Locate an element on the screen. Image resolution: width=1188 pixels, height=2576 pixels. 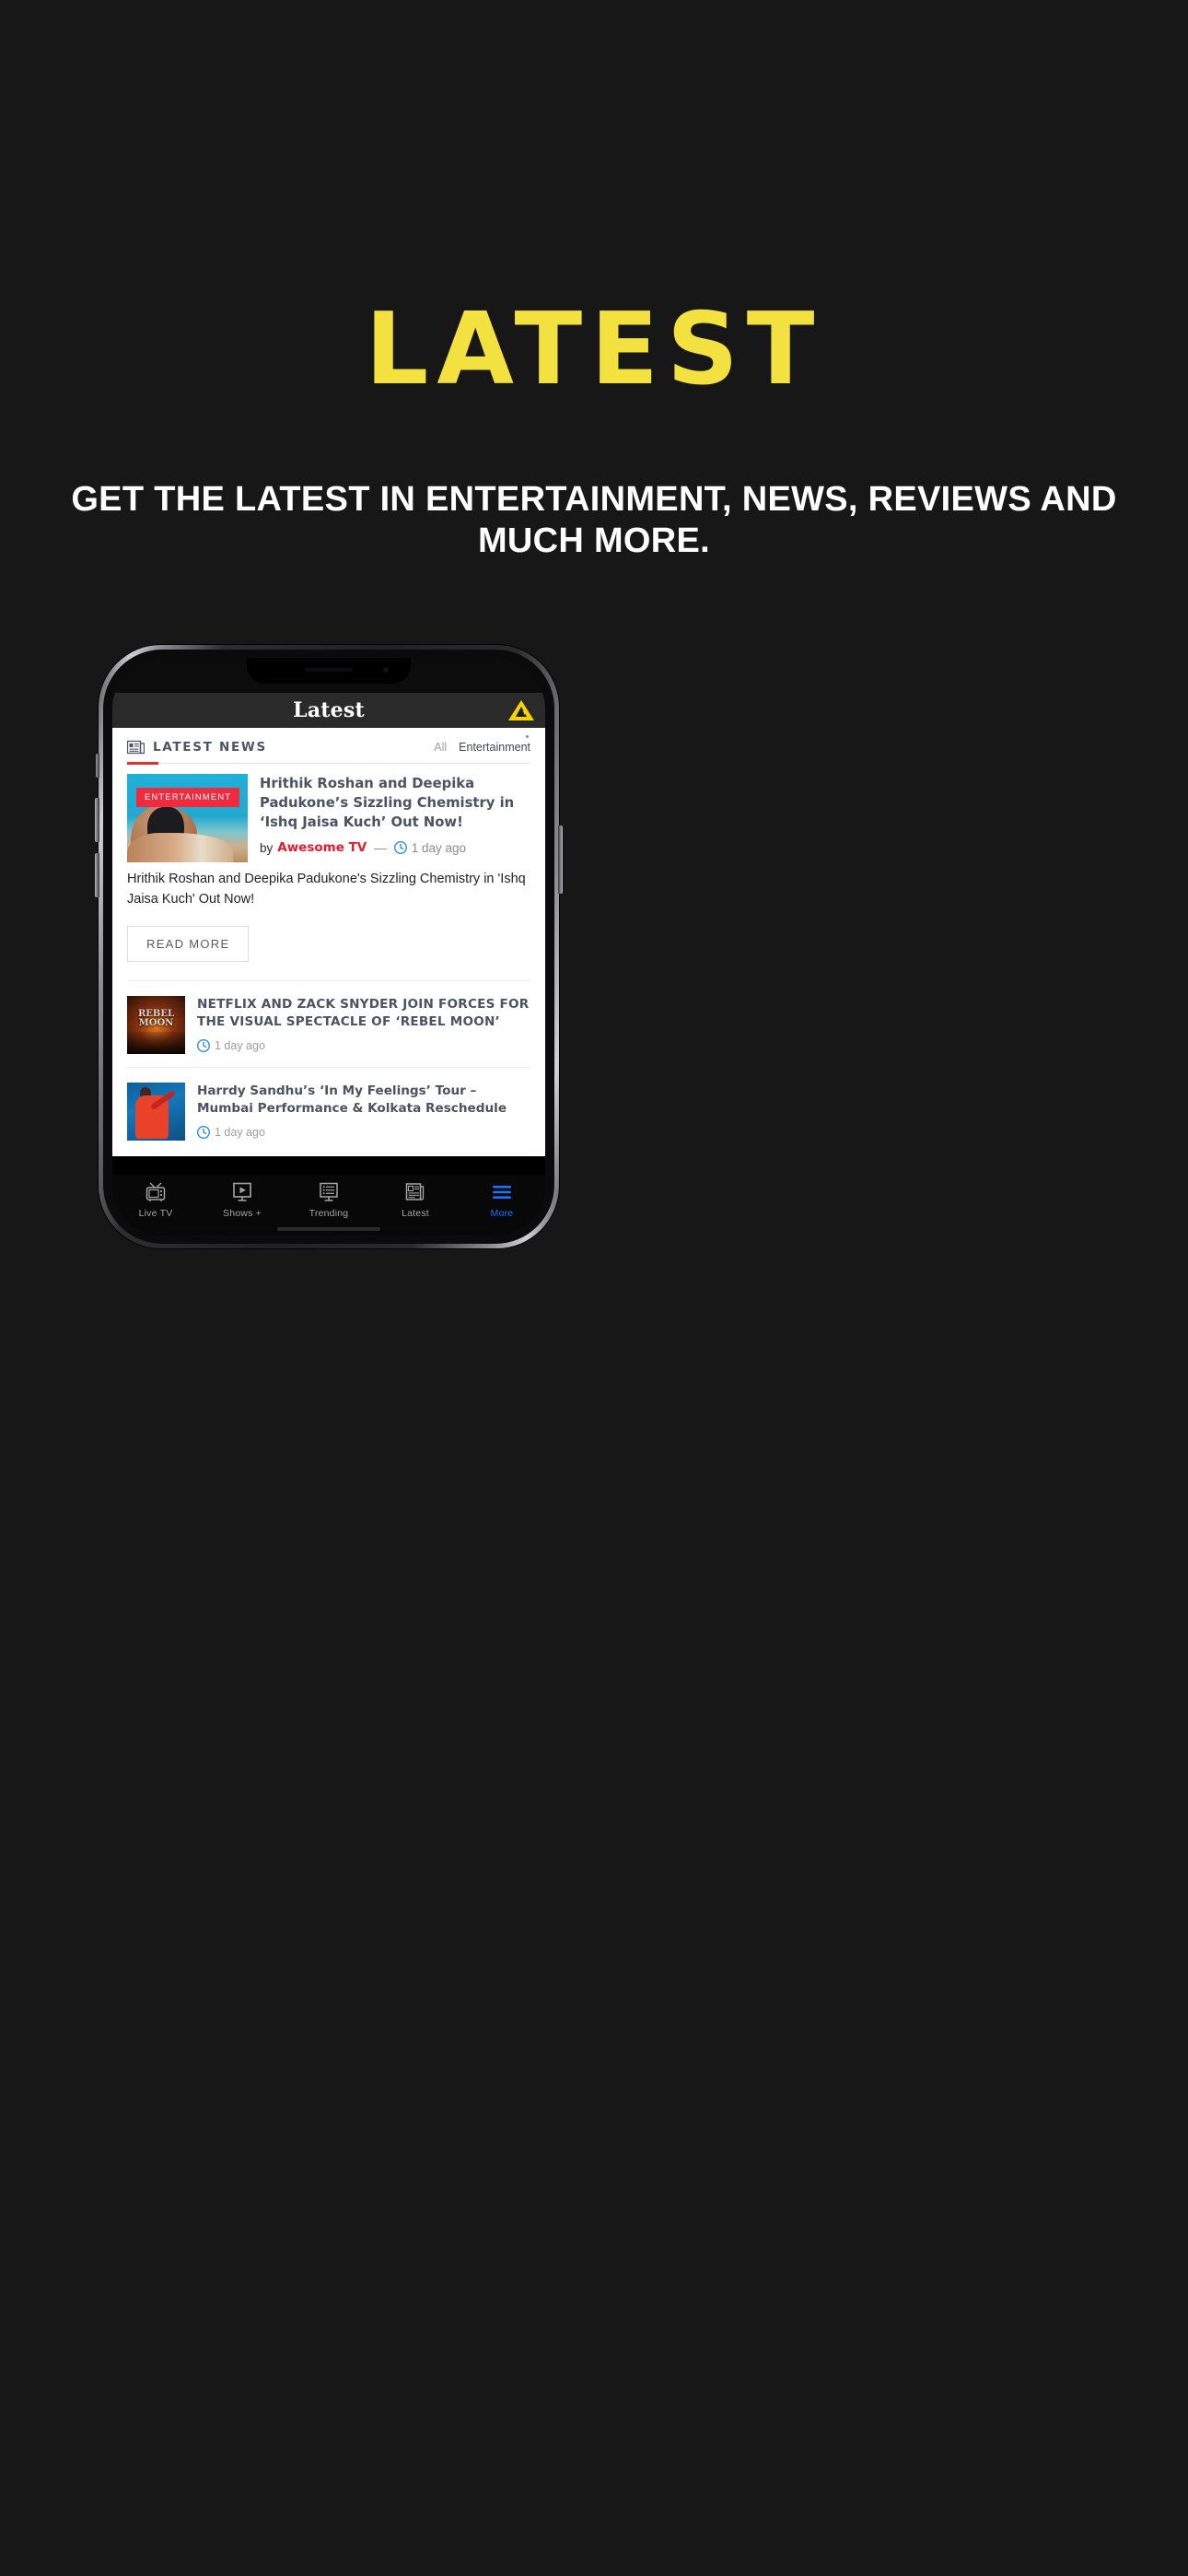
hamburger-icon is located at coordinates (502, 1192).